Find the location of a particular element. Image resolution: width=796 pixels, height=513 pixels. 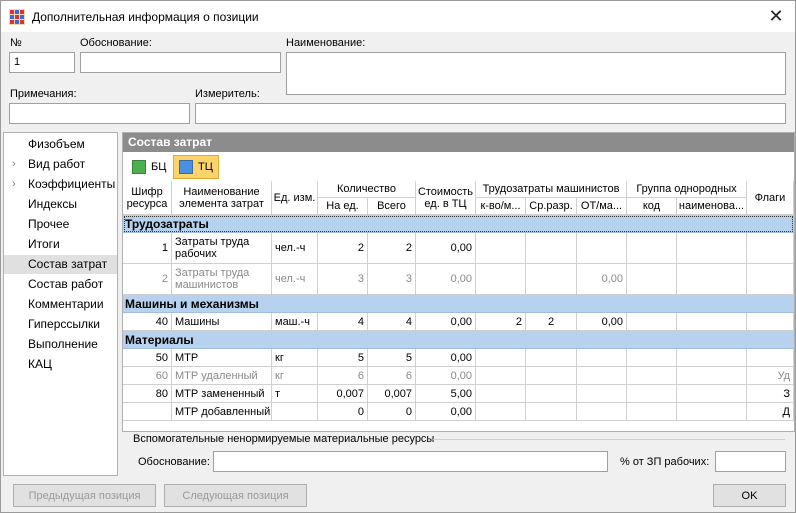

ok-button: OK is located at coordinates (749, 495).